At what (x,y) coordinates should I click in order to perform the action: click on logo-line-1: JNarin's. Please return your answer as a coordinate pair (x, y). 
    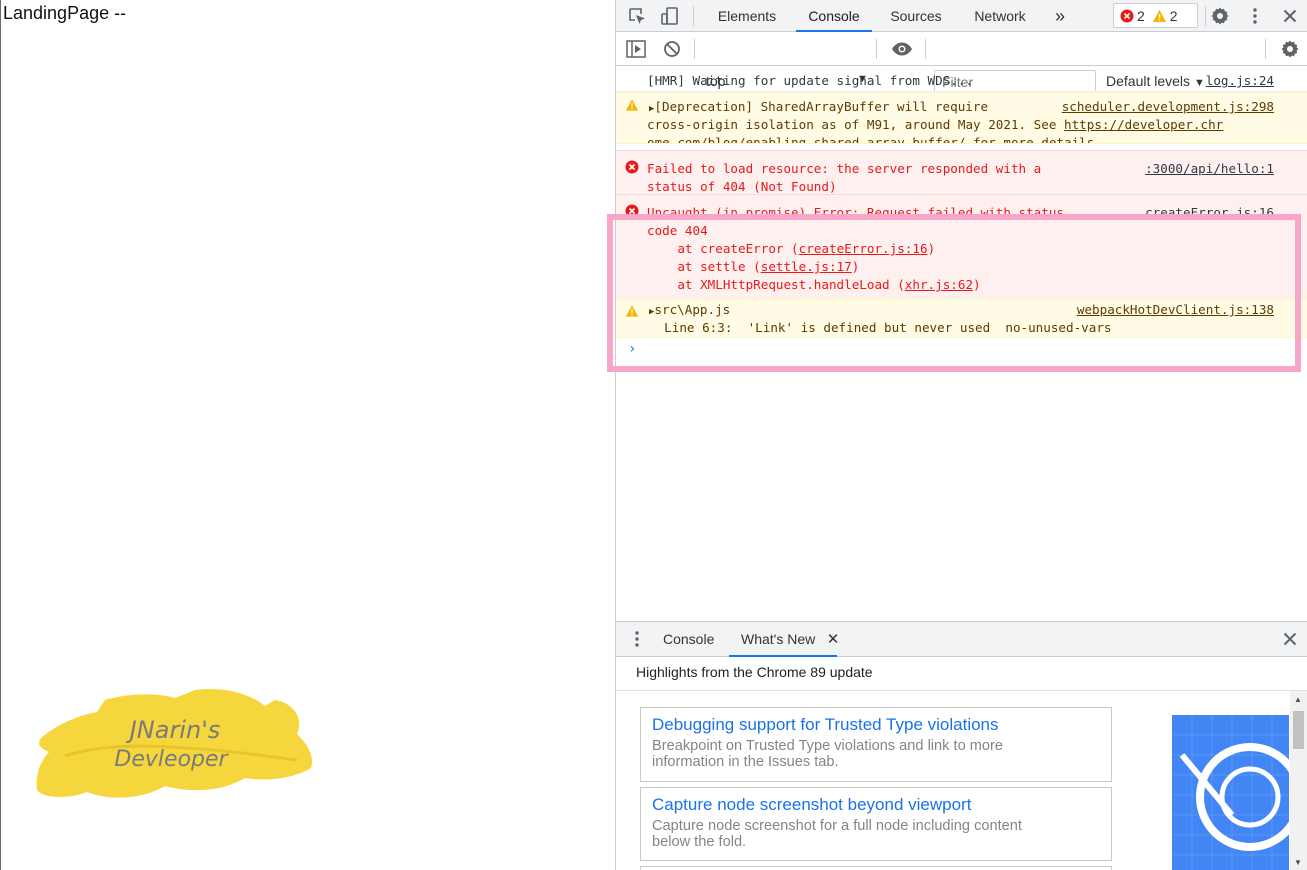
    Looking at the image, I should click on (173, 730).